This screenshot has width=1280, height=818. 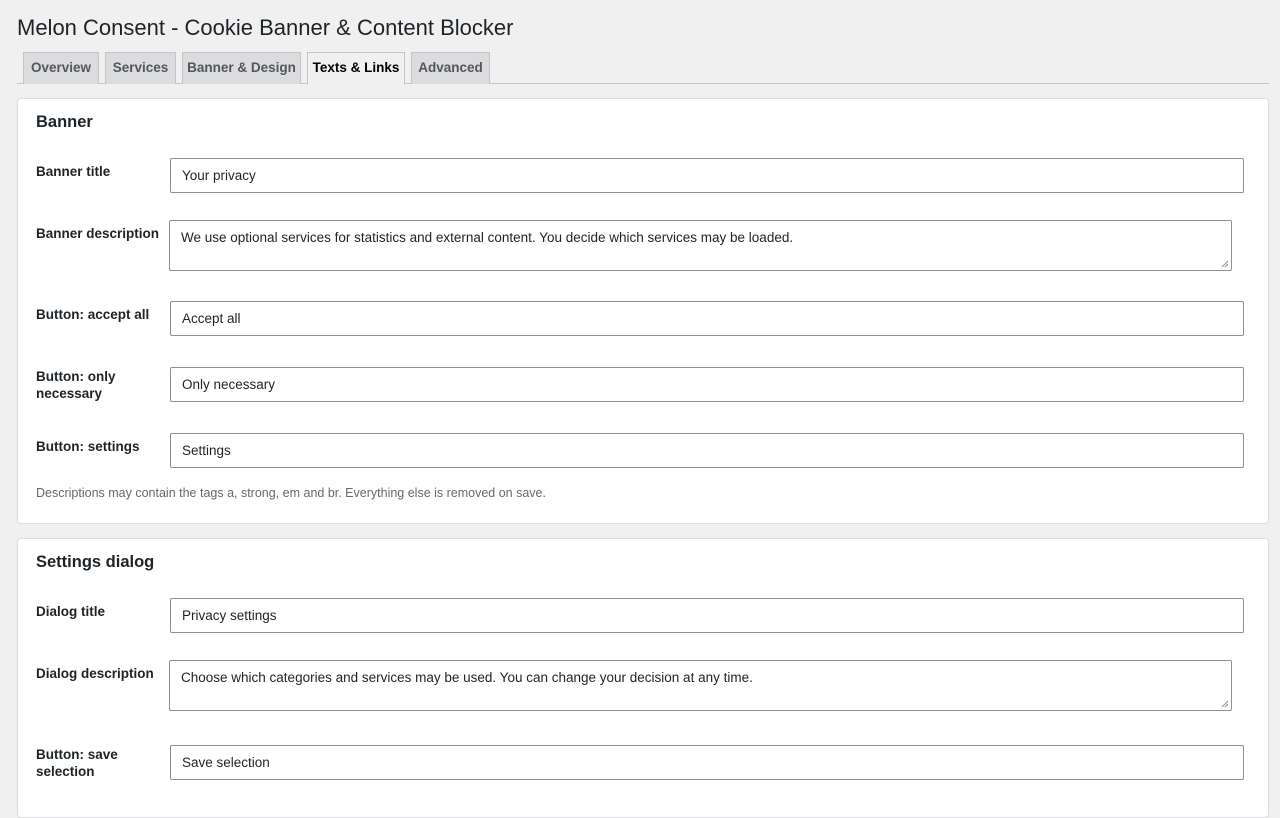 What do you see at coordinates (707, 450) in the screenshot?
I see `settings-input: Settings` at bounding box center [707, 450].